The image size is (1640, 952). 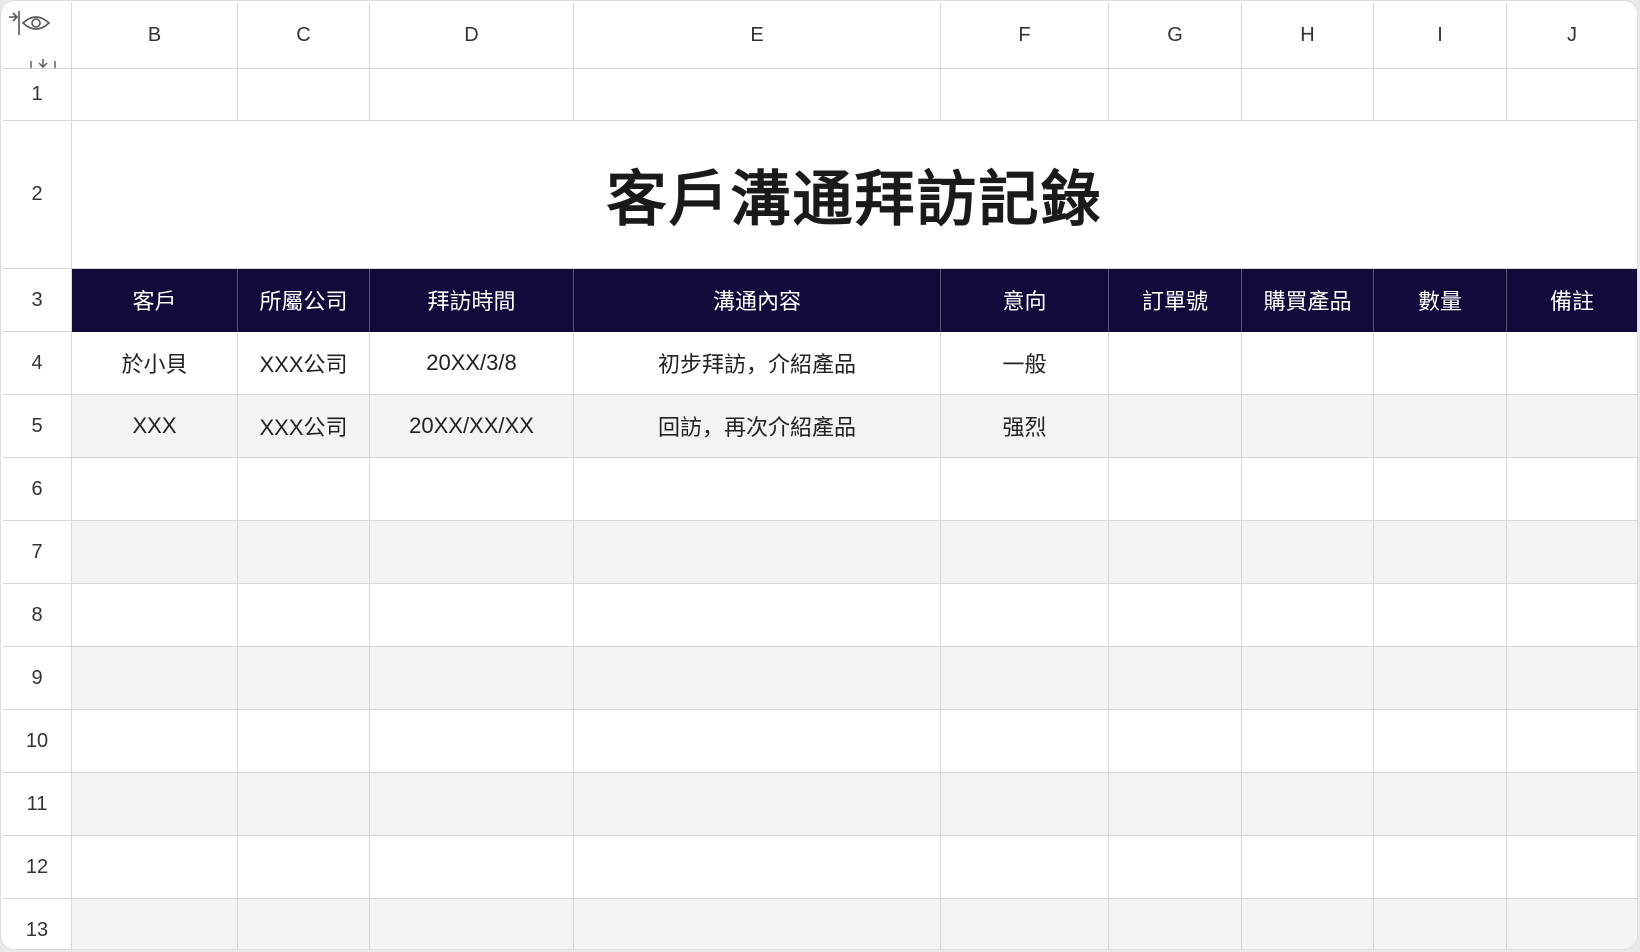 What do you see at coordinates (1308, 678) in the screenshot?
I see `cell-h9` at bounding box center [1308, 678].